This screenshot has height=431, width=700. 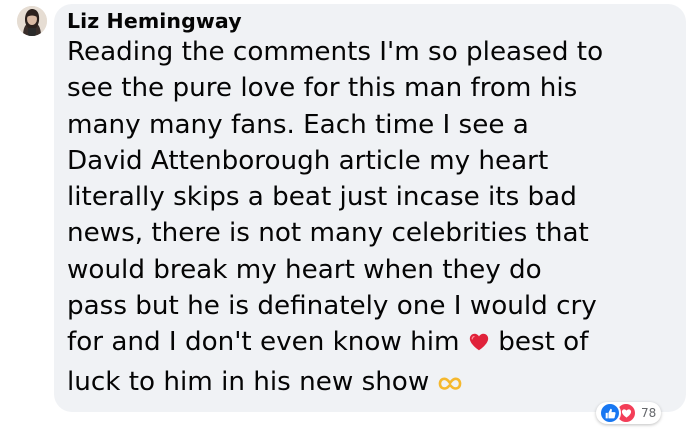 What do you see at coordinates (610, 413) in the screenshot?
I see `like-icon` at bounding box center [610, 413].